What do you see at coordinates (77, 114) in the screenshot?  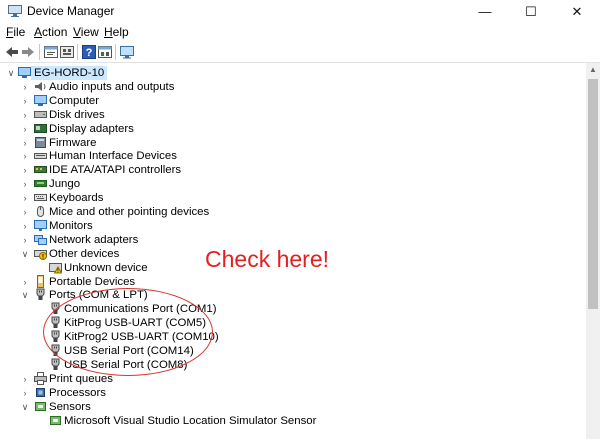 I see `tree-item-label: Disk drives` at bounding box center [77, 114].